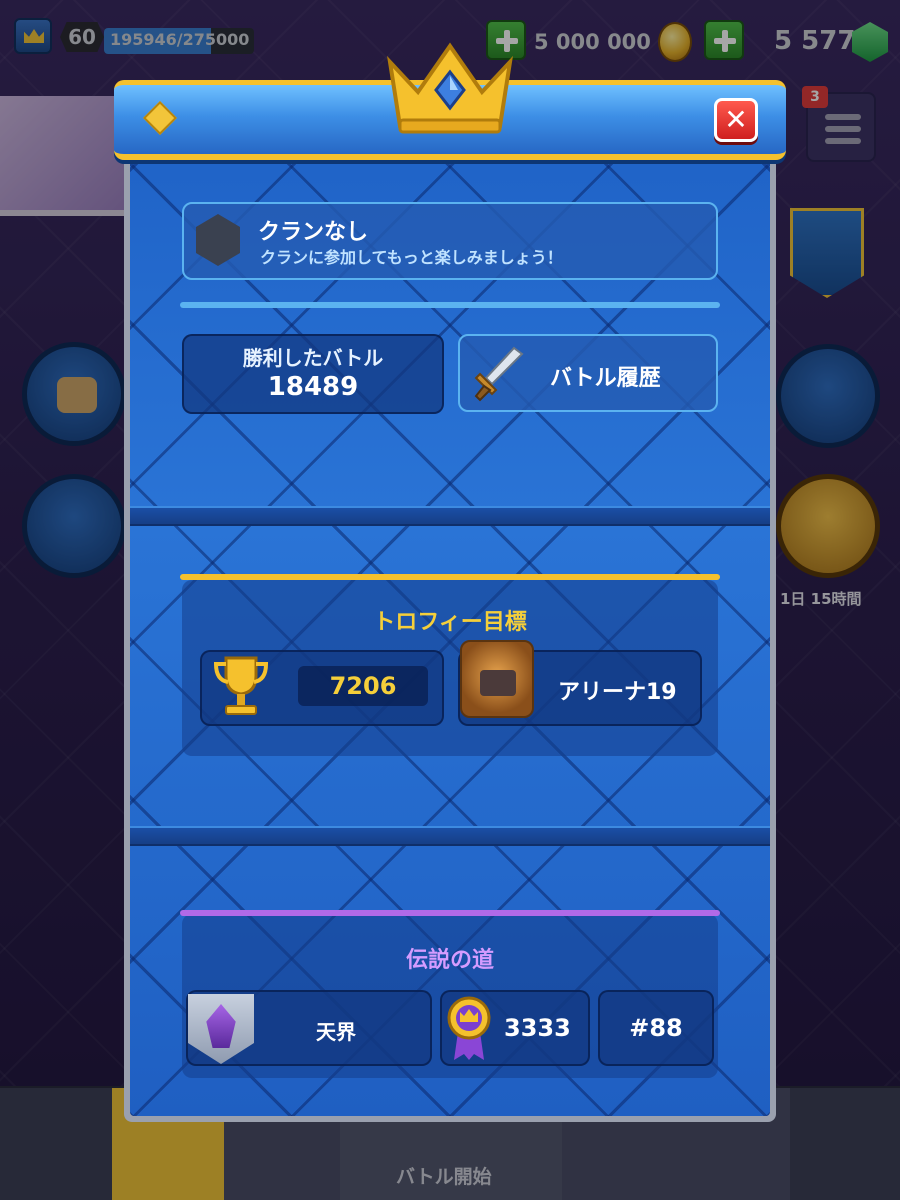  I want to click on arena-icon, so click(497, 679).